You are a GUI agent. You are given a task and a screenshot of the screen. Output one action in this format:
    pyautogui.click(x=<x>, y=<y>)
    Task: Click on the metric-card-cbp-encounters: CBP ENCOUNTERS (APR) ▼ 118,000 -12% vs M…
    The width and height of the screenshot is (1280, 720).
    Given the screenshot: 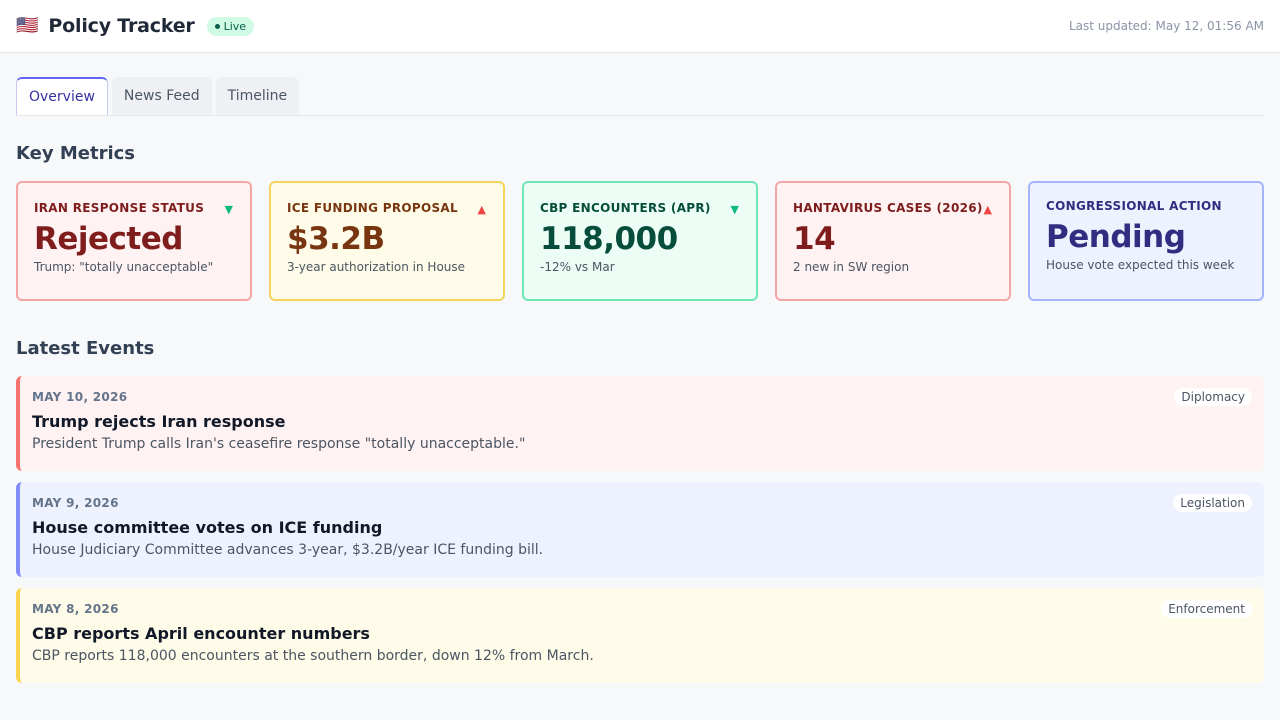 What is the action you would take?
    pyautogui.click(x=640, y=241)
    